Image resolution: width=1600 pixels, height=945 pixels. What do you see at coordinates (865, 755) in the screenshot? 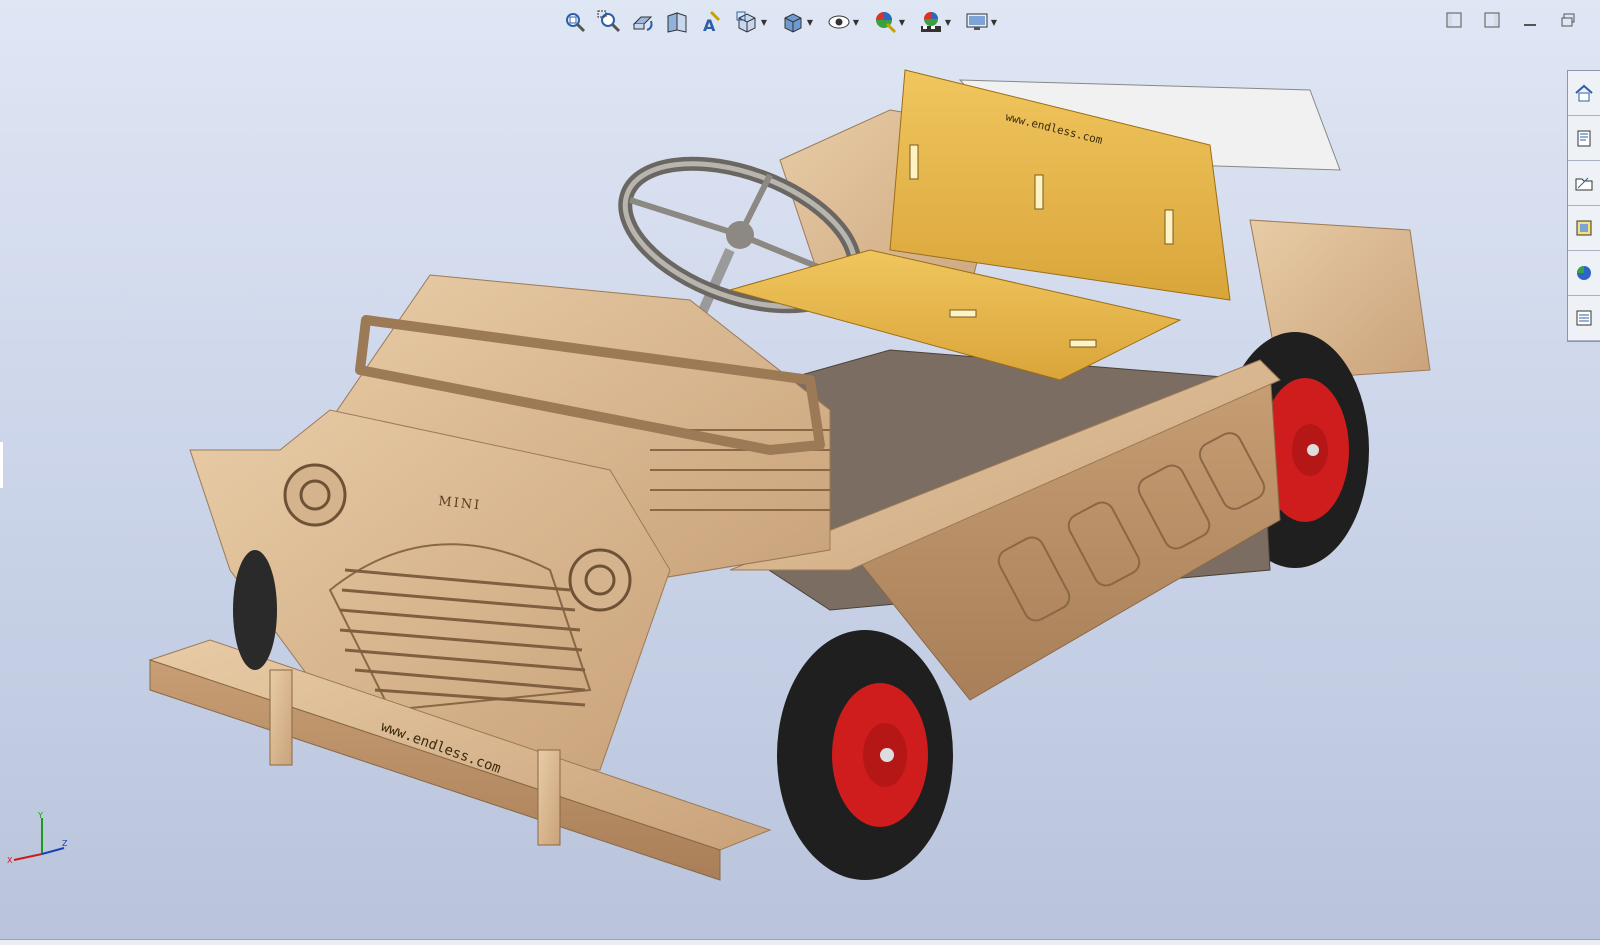
I see `front-right-wheel` at bounding box center [865, 755].